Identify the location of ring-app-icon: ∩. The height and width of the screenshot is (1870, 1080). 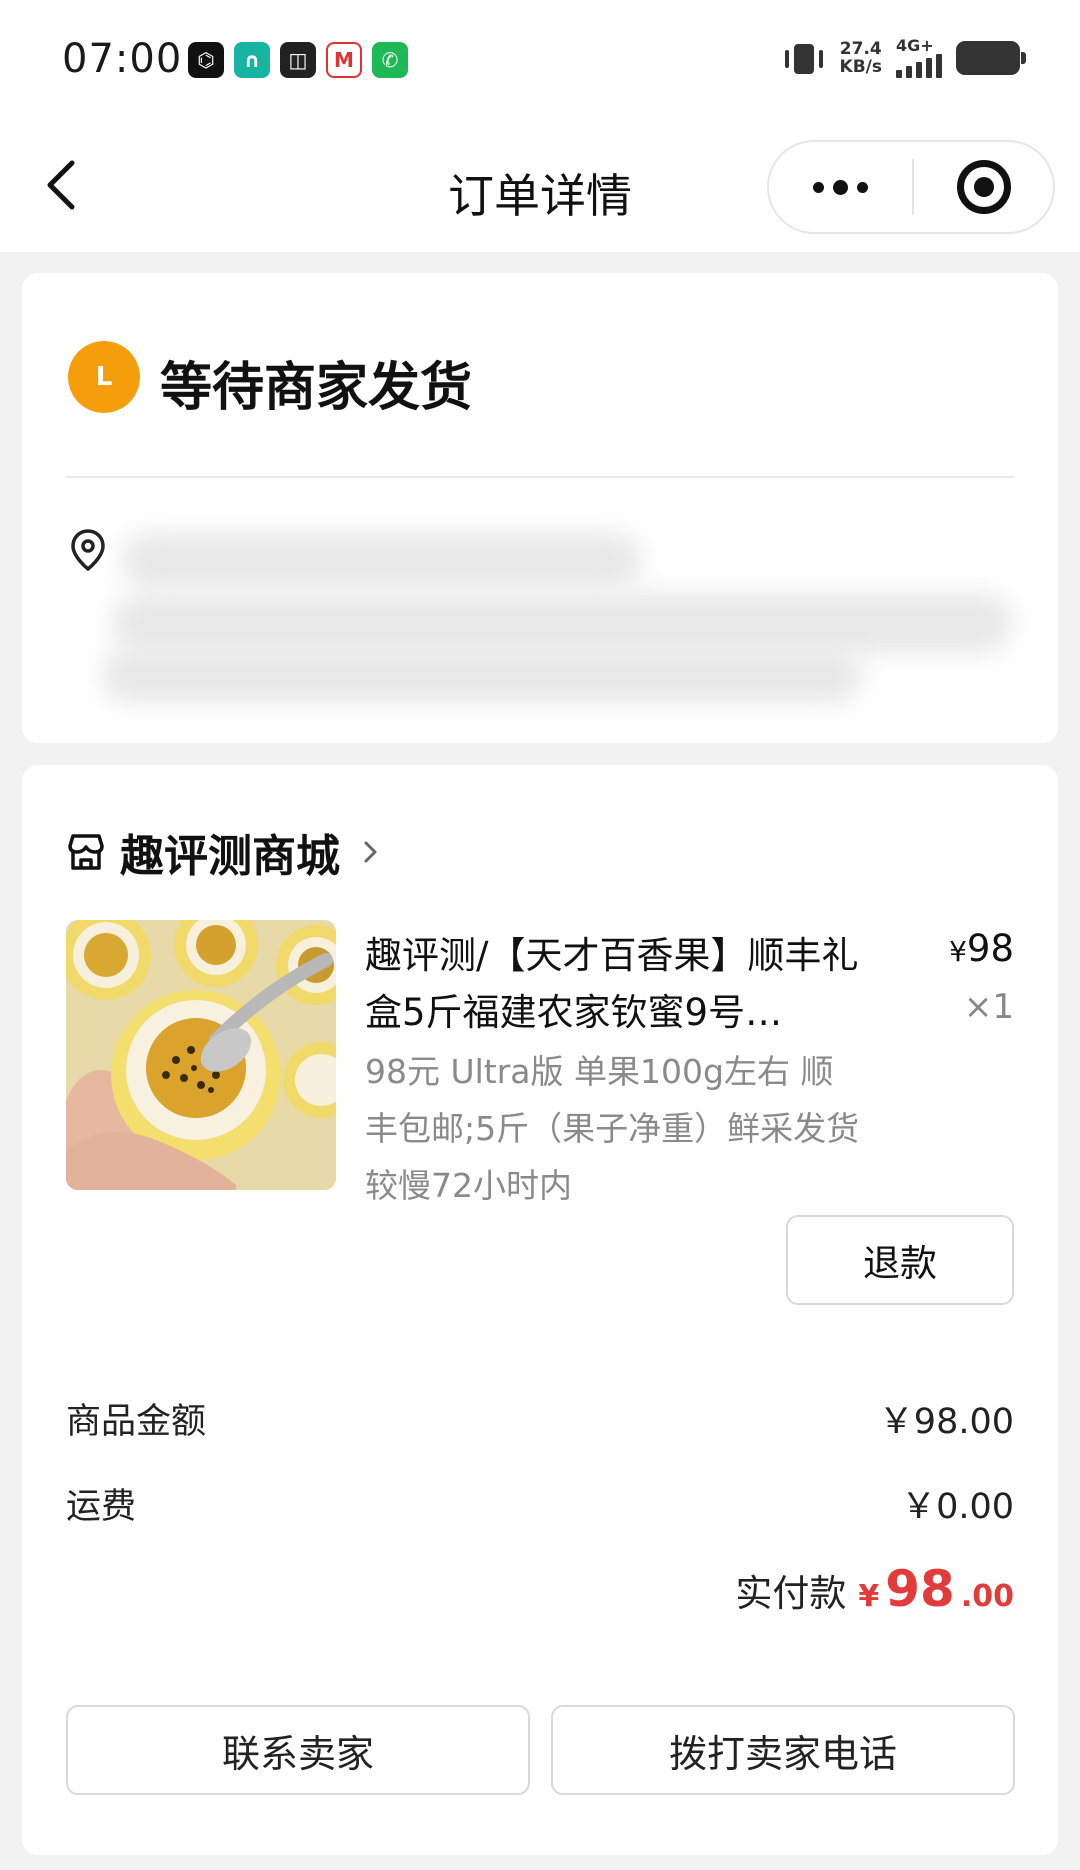
(252, 60).